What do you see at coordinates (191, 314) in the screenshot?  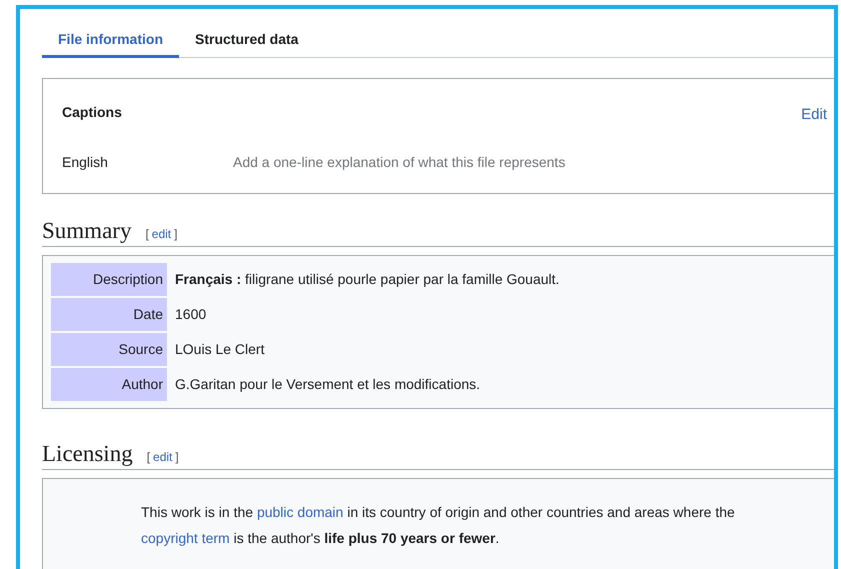 I see `table-cell-text: 1600` at bounding box center [191, 314].